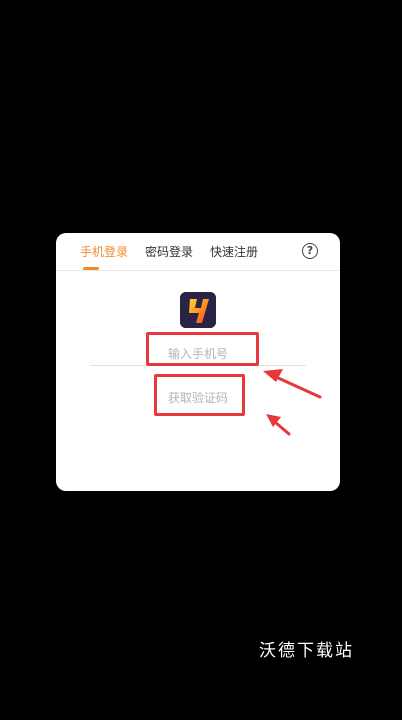 This screenshot has width=402, height=720. Describe the element at coordinates (306, 651) in the screenshot. I see `watermark-text: 沃德下载站` at that location.